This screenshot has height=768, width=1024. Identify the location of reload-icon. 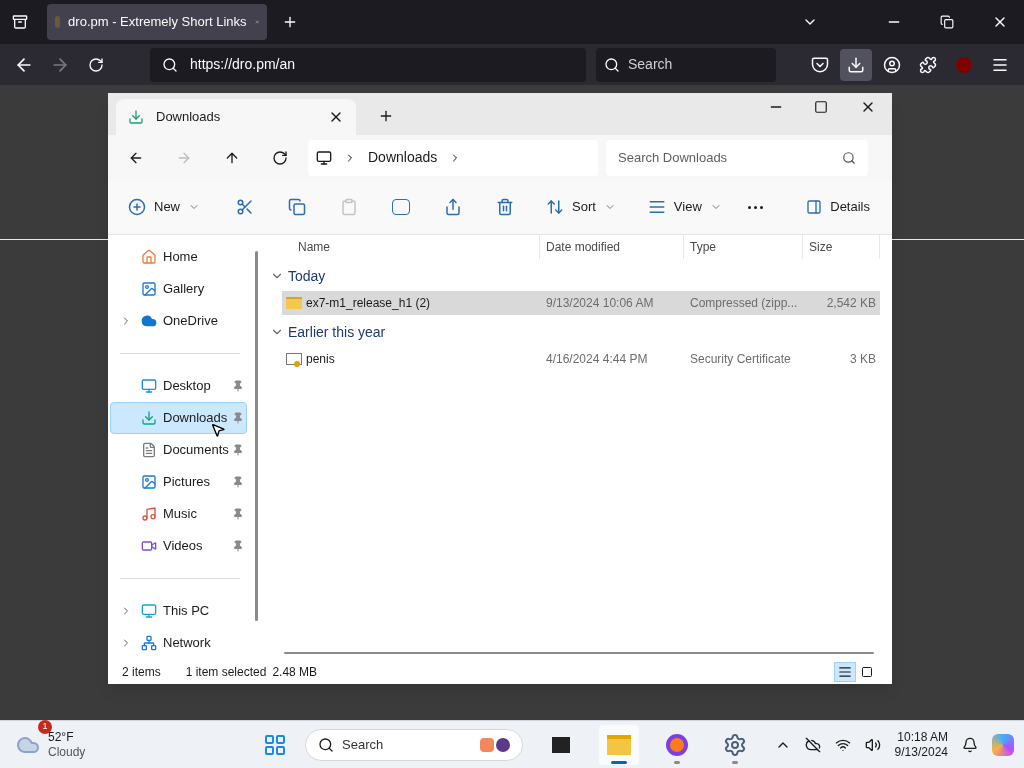
(96, 64).